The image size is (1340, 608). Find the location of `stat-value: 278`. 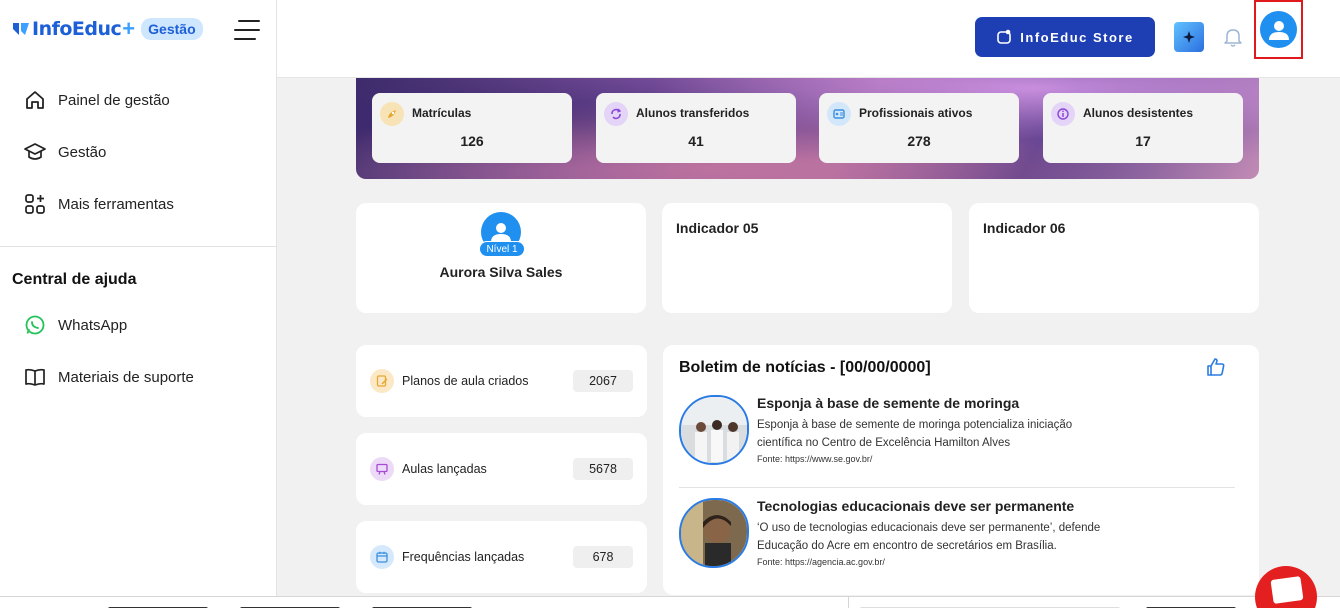

stat-value: 278 is located at coordinates (919, 141).